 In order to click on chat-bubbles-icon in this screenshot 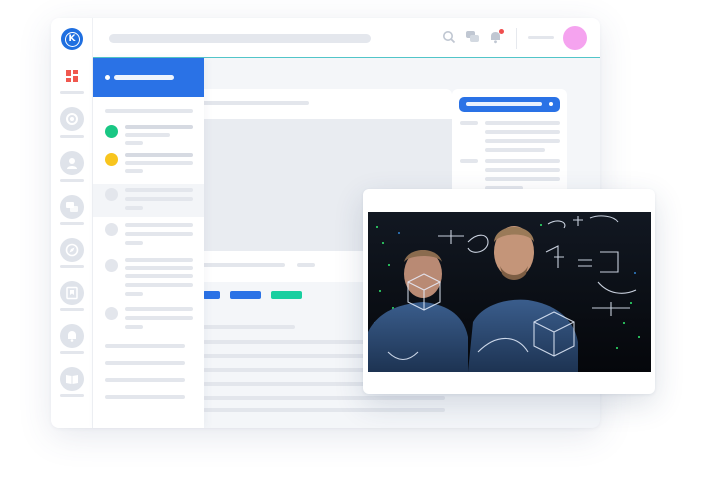, I will do `click(72, 207)`.